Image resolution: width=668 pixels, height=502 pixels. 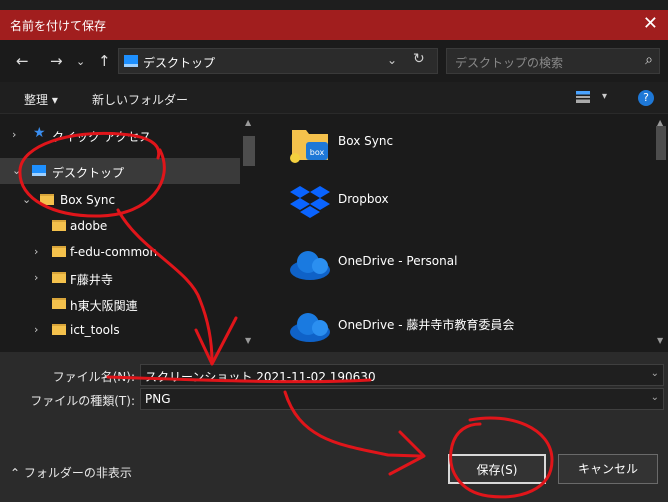 I want to click on window-title: 名前を付けて保存, so click(x=58, y=26).